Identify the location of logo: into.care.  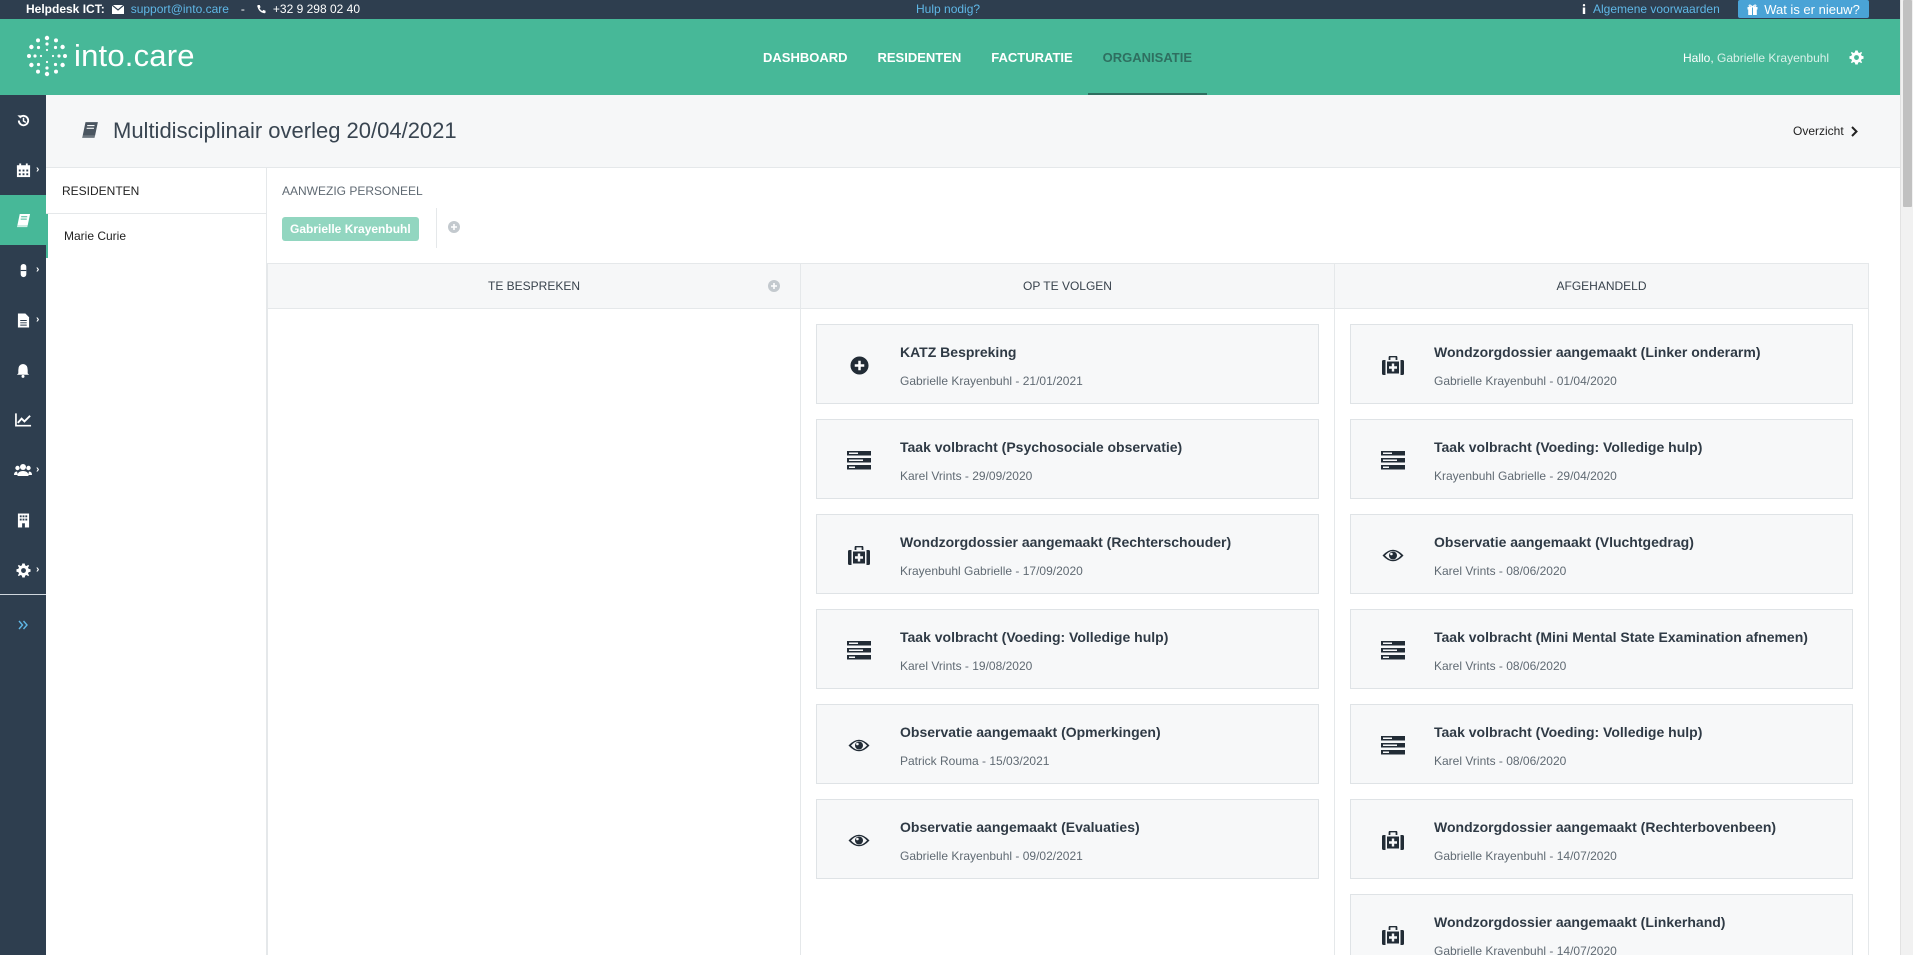
(110, 56).